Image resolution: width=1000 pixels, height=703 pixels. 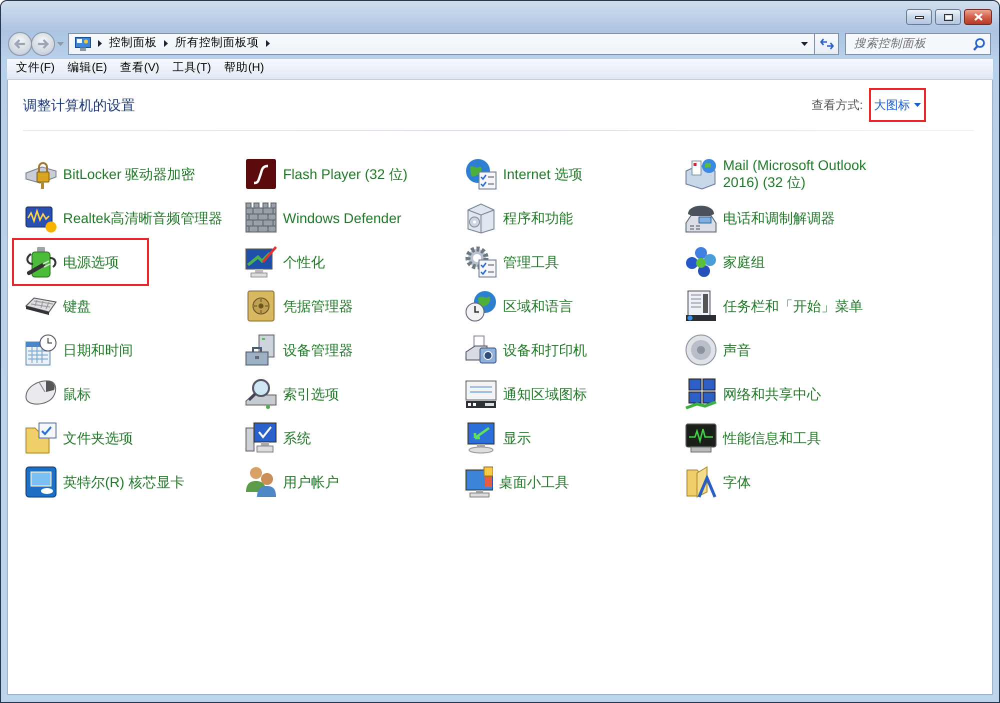 What do you see at coordinates (261, 262) in the screenshot?
I see `monitor-brush-icon` at bounding box center [261, 262].